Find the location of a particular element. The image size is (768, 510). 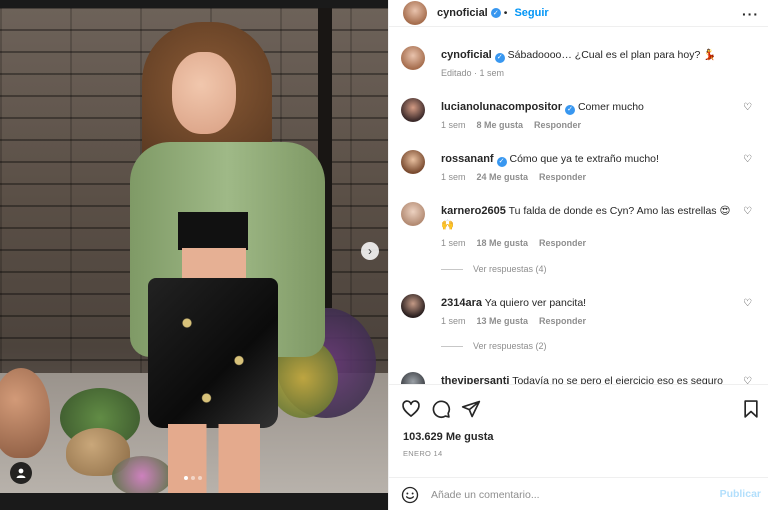

comment-body: lucianolunacompositor ✓ Comer mucho is located at coordinates (591, 107).